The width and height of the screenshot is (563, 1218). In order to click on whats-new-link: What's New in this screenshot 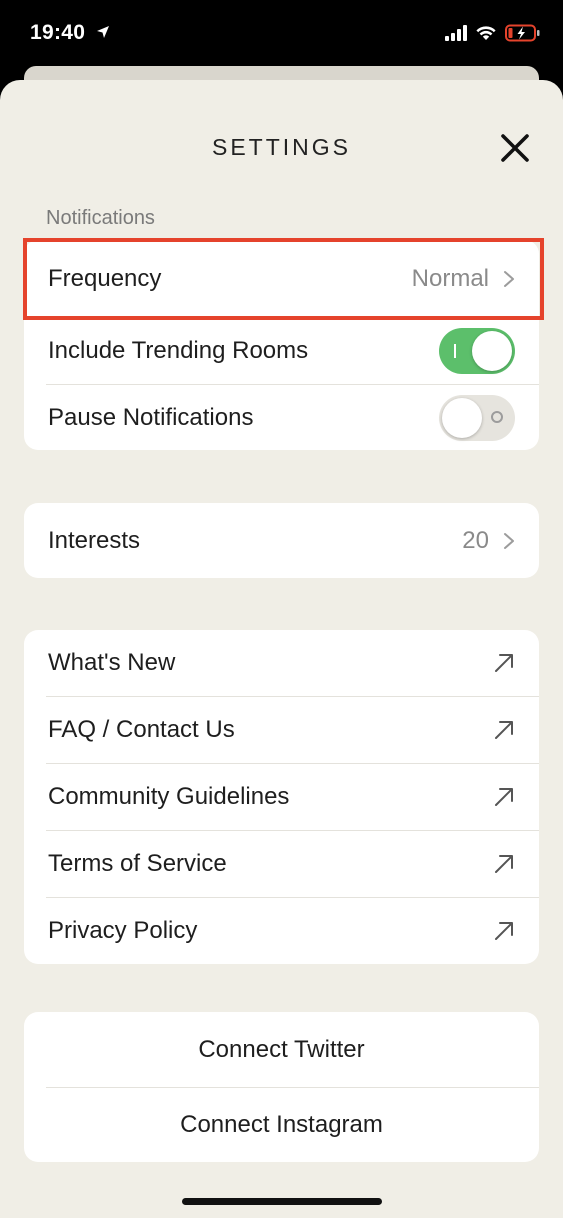, I will do `click(281, 663)`.